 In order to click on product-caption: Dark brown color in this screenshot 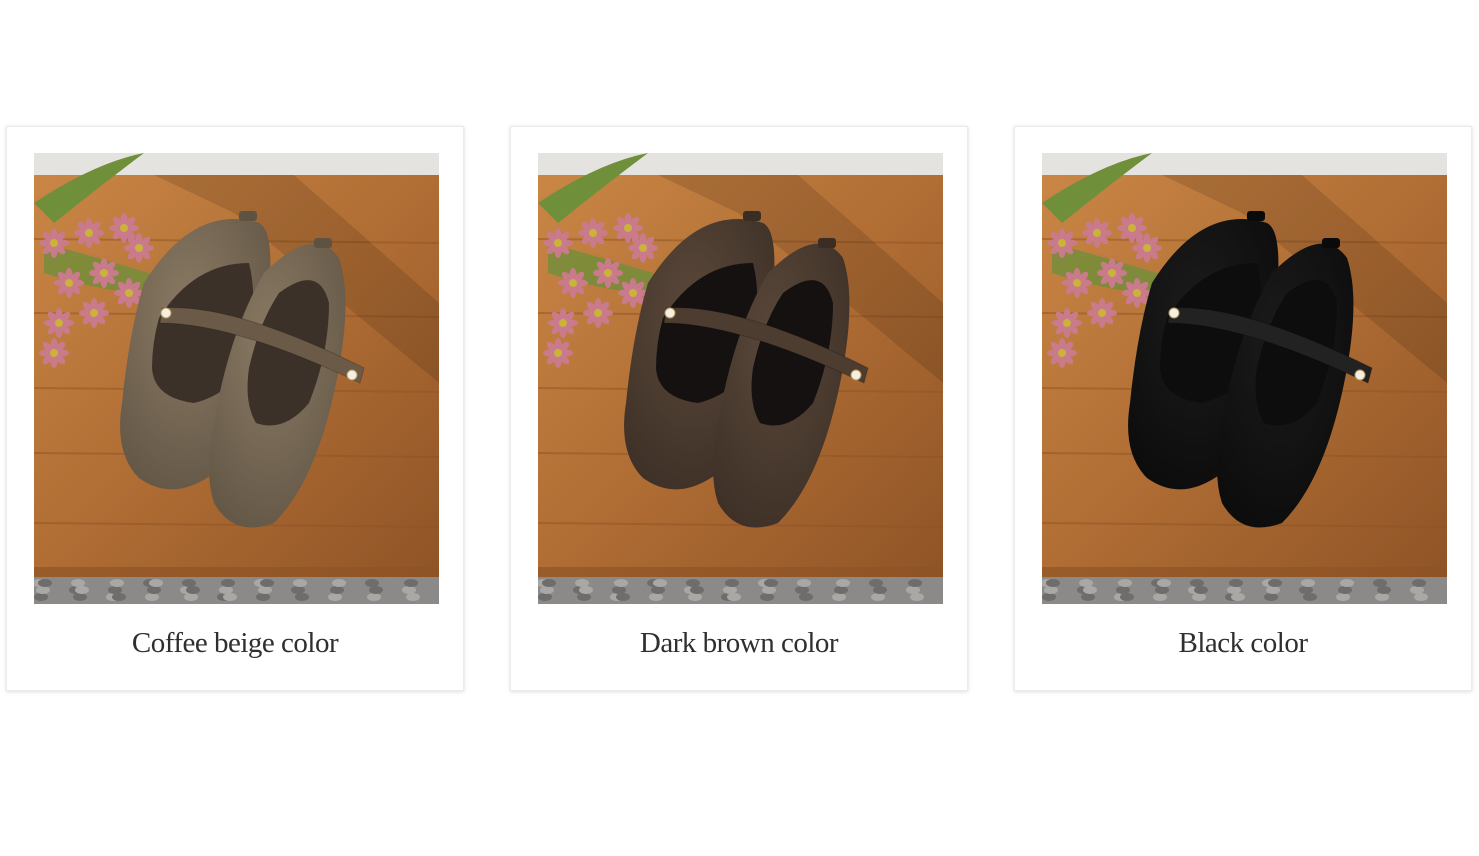, I will do `click(739, 643)`.